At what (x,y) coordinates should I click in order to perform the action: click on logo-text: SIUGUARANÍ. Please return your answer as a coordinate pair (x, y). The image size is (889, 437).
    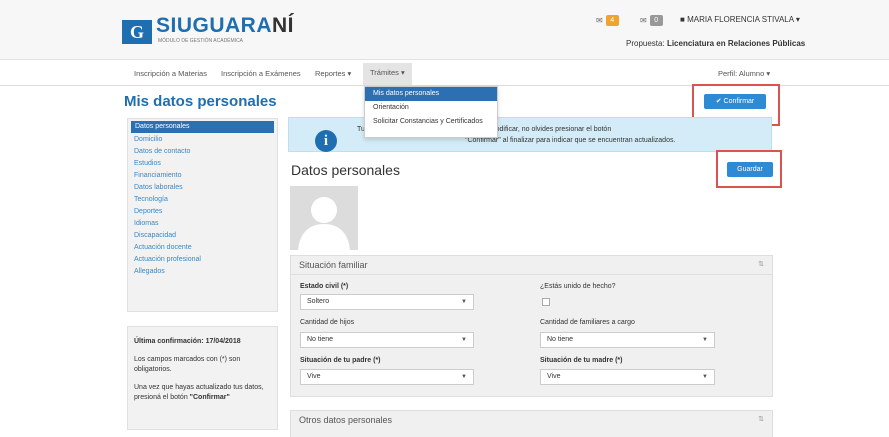
    Looking at the image, I should click on (225, 25).